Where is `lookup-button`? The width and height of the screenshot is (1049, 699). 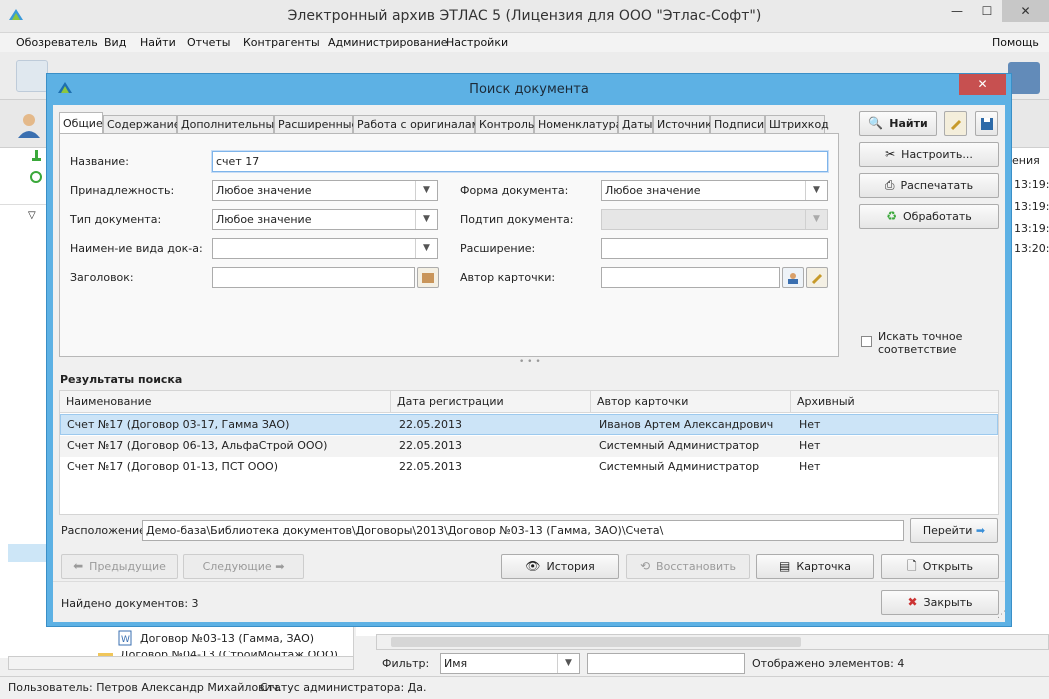 lookup-button is located at coordinates (428, 277).